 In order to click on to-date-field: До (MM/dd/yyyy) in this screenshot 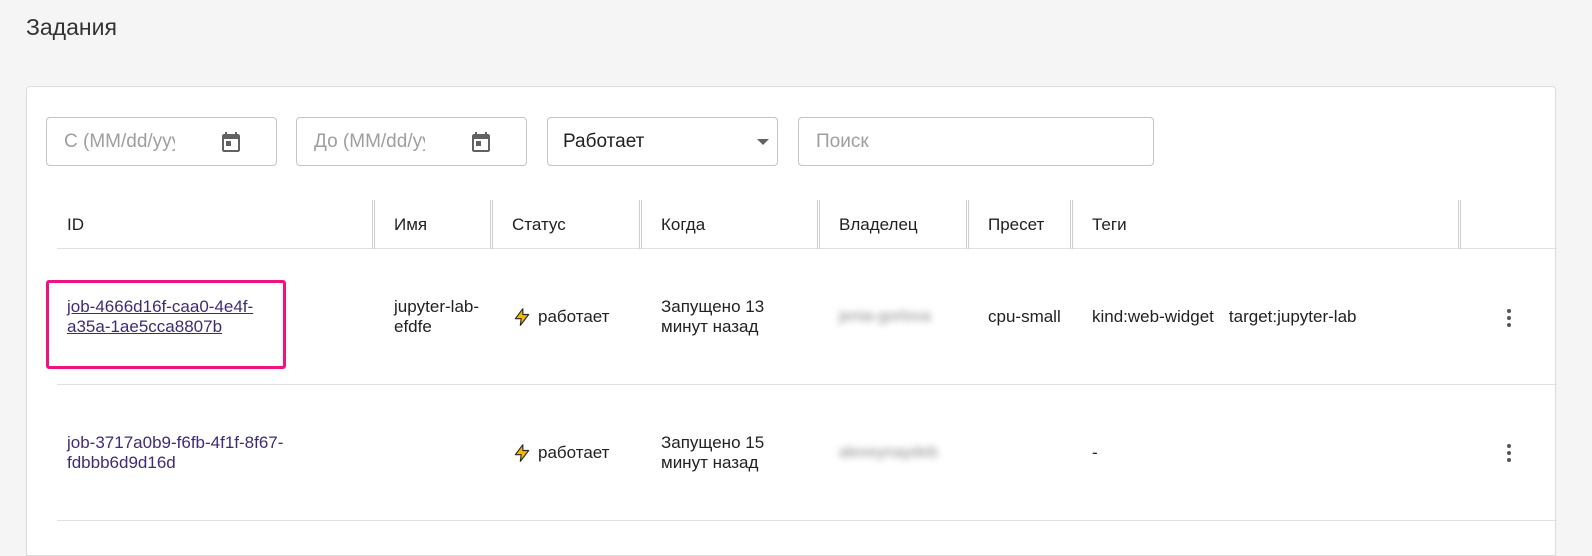, I will do `click(411, 141)`.